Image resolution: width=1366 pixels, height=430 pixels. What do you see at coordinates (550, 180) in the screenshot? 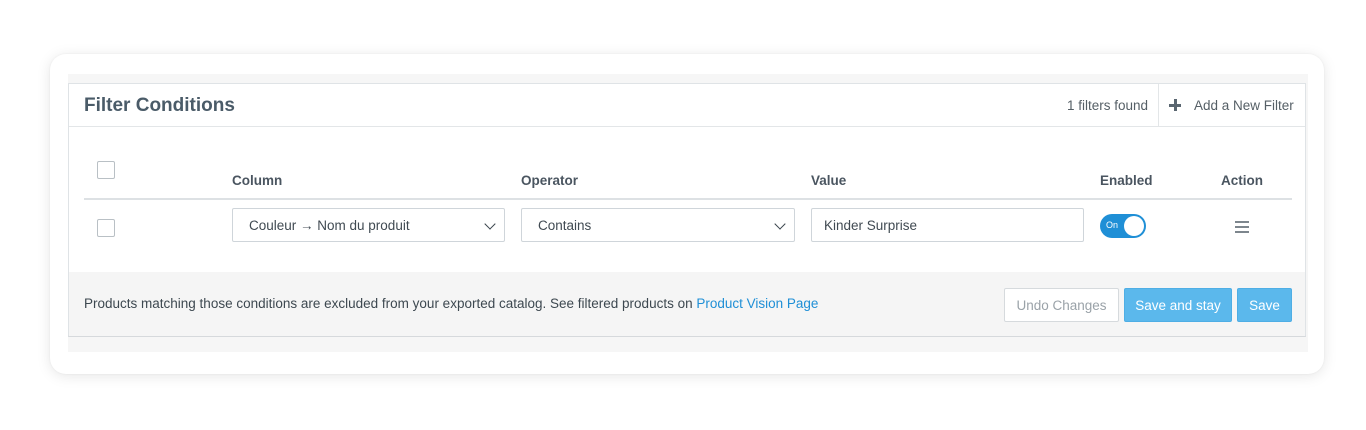
I see `column-header-operator: Operator` at bounding box center [550, 180].